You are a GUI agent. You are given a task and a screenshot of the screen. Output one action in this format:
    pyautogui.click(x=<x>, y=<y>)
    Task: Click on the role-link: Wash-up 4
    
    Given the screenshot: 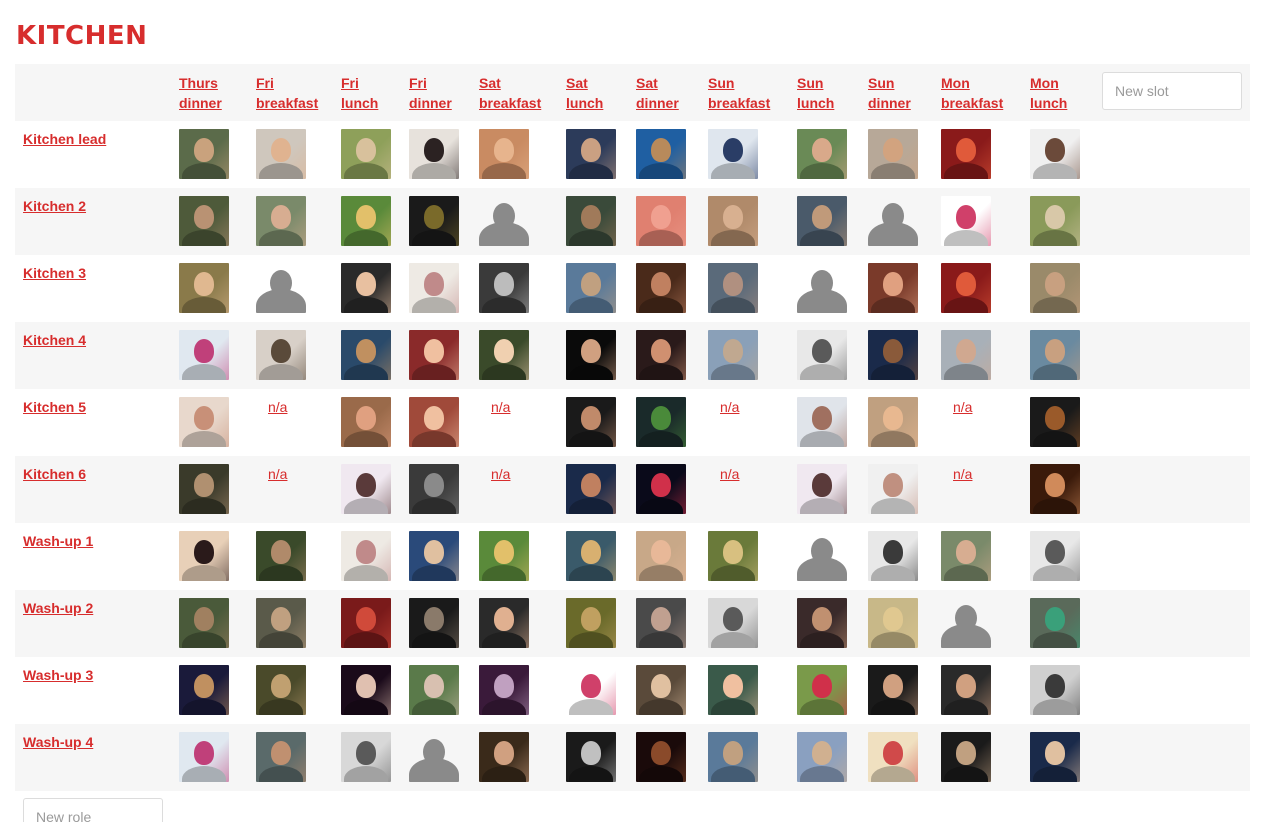 What is the action you would take?
    pyautogui.click(x=58, y=742)
    